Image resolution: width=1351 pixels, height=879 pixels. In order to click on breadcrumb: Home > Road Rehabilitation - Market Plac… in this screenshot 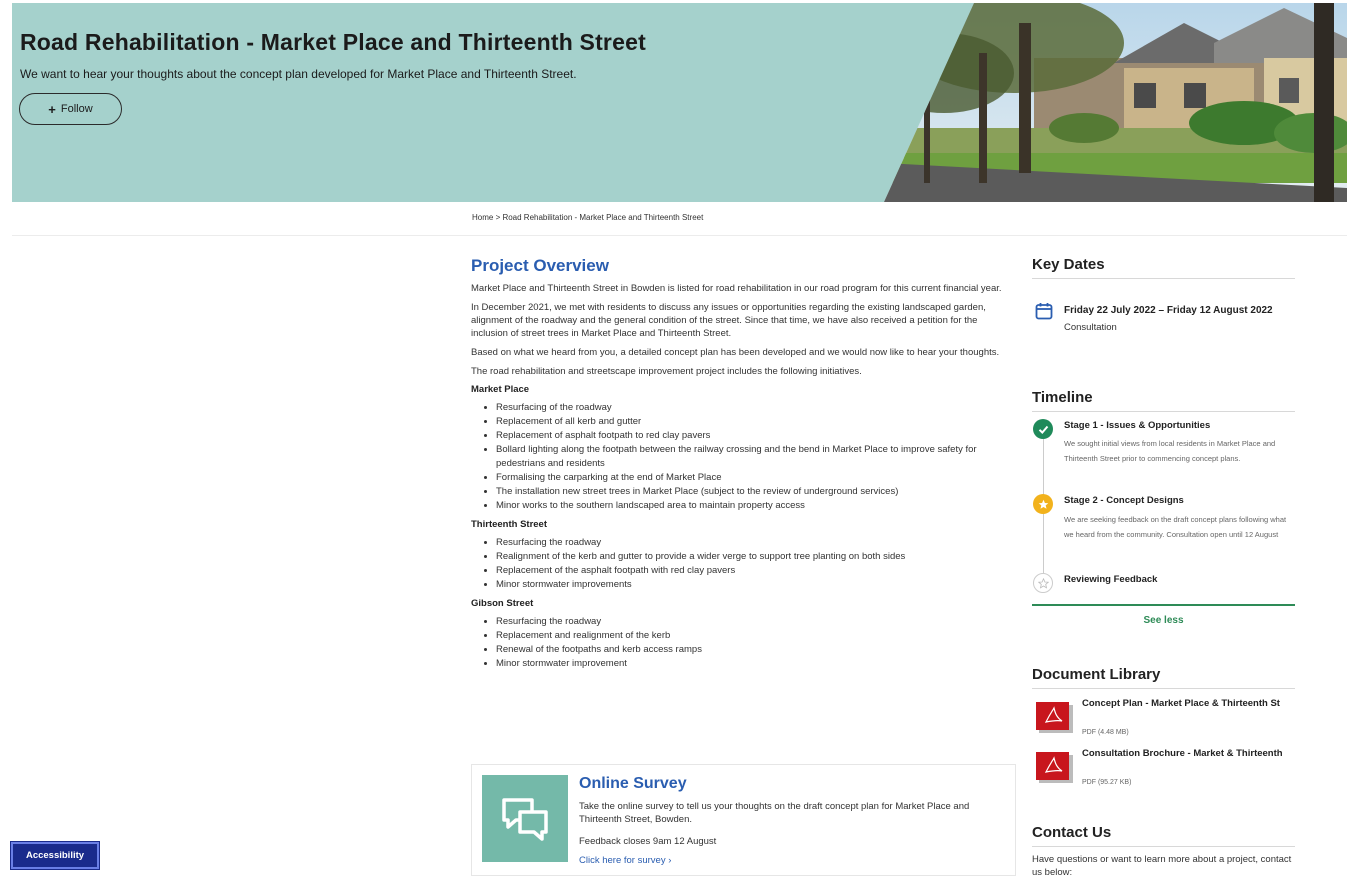, I will do `click(587, 217)`.